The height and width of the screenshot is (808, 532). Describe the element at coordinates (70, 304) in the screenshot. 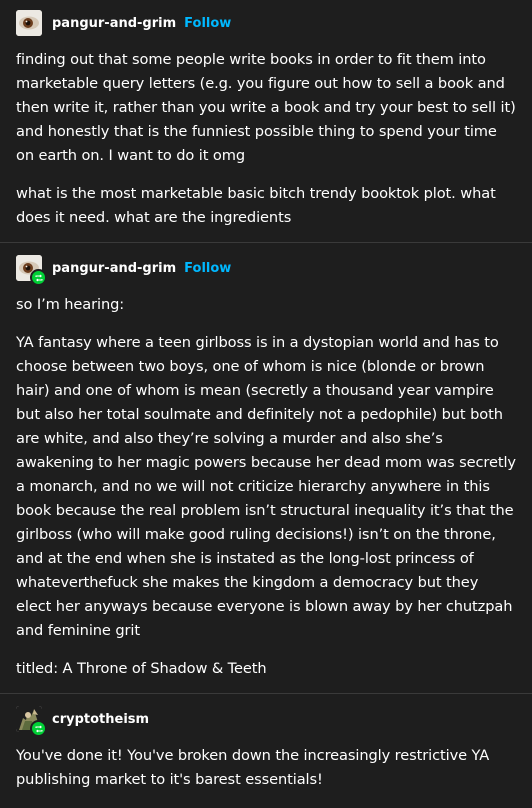

I see `post-paragraph: so I’m hearing:` at that location.